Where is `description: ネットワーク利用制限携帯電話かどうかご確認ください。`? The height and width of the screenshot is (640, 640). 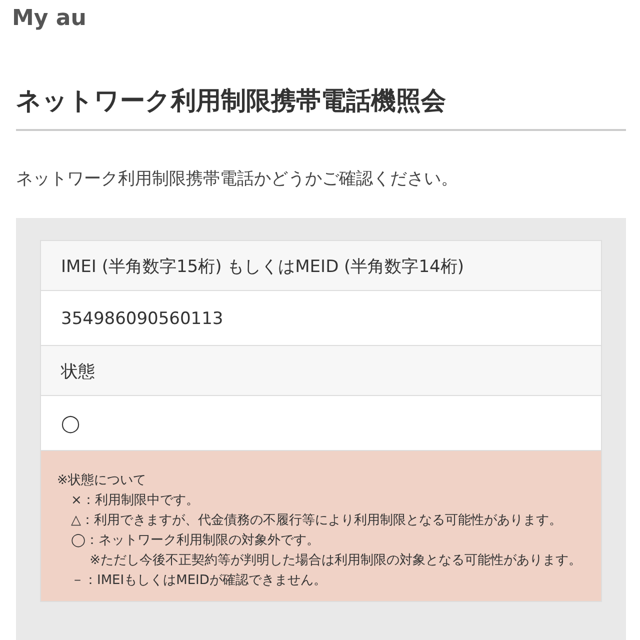 description: ネットワーク利用制限携帯電話かどうかご確認ください。 is located at coordinates (237, 179).